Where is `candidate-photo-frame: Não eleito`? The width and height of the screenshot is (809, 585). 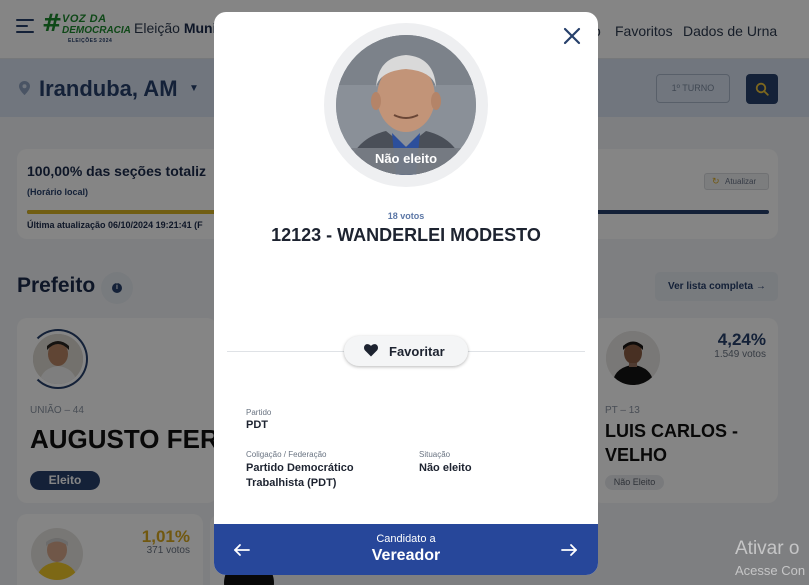 candidate-photo-frame: Não eleito is located at coordinates (406, 105).